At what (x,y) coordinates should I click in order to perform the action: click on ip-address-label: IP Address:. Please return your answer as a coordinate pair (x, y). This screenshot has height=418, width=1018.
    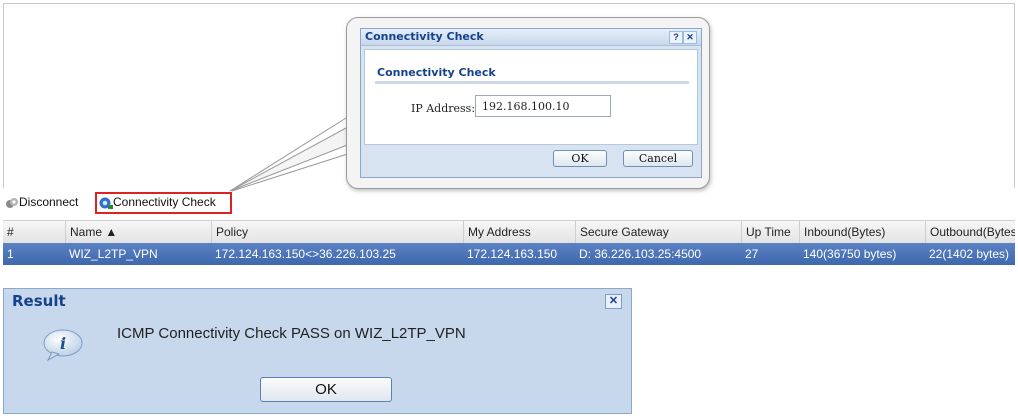
    Looking at the image, I should click on (443, 108).